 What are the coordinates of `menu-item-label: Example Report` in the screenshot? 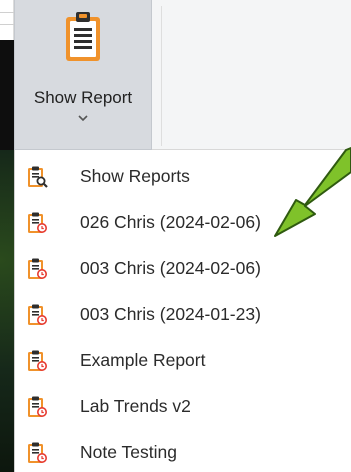 It's located at (143, 360).